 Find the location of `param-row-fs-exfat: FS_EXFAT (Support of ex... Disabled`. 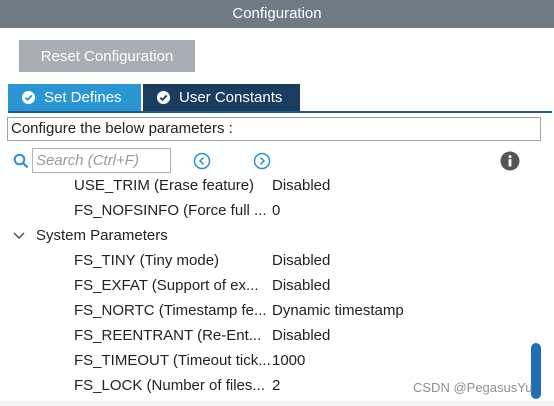

param-row-fs-exfat: FS_EXFAT (Support of ex... Disabled is located at coordinates (262, 285).